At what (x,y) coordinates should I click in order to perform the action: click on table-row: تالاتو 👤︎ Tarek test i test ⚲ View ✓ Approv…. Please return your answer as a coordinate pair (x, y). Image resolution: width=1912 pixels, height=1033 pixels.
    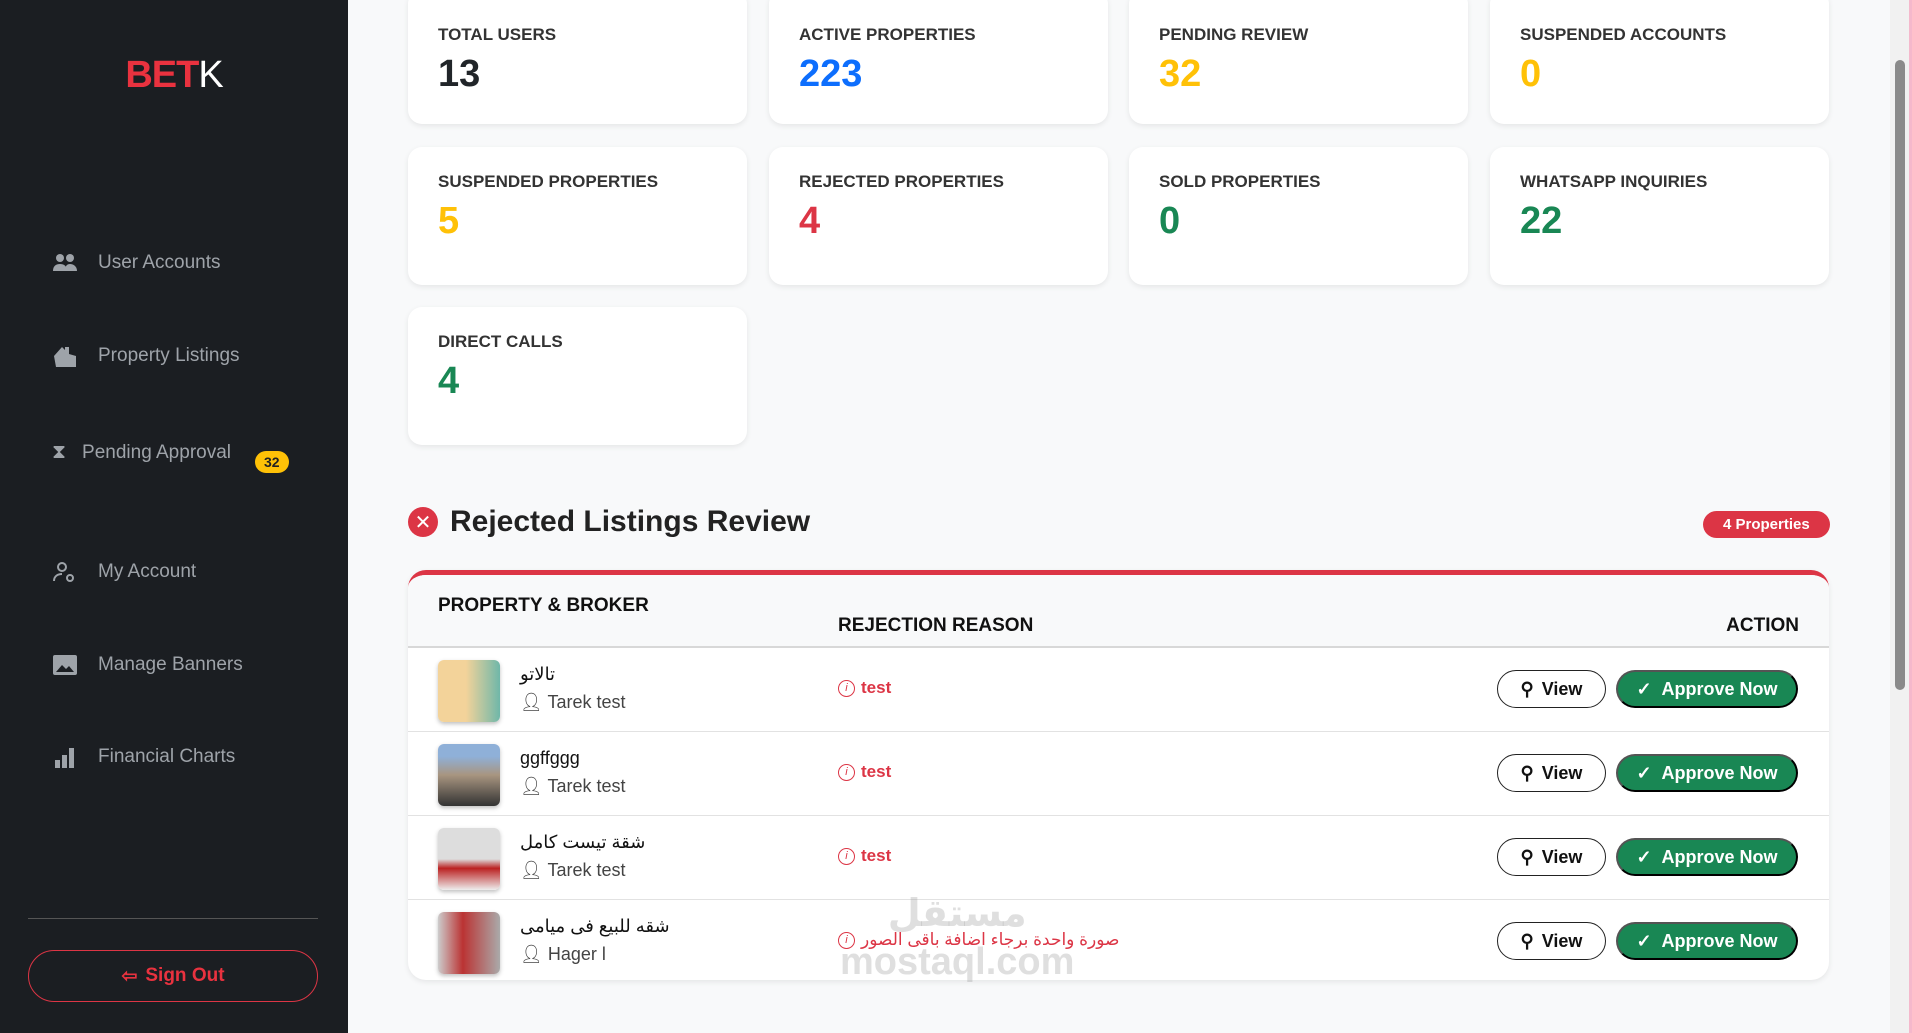
    Looking at the image, I should click on (1118, 690).